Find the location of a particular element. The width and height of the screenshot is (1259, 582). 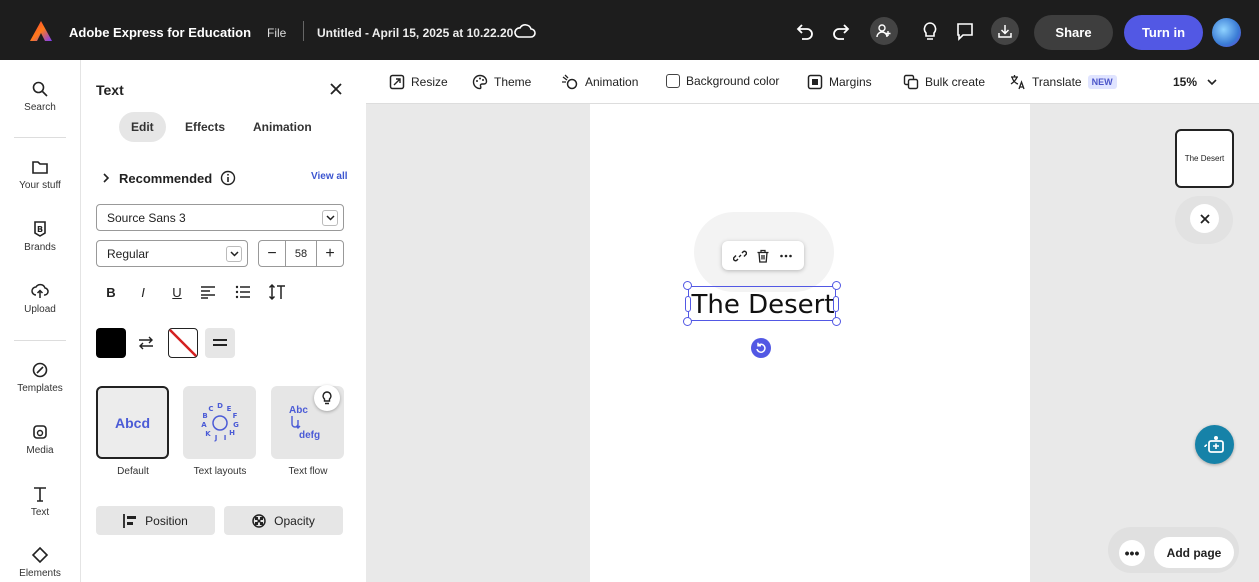

rail-item-media: Media is located at coordinates (40, 439).